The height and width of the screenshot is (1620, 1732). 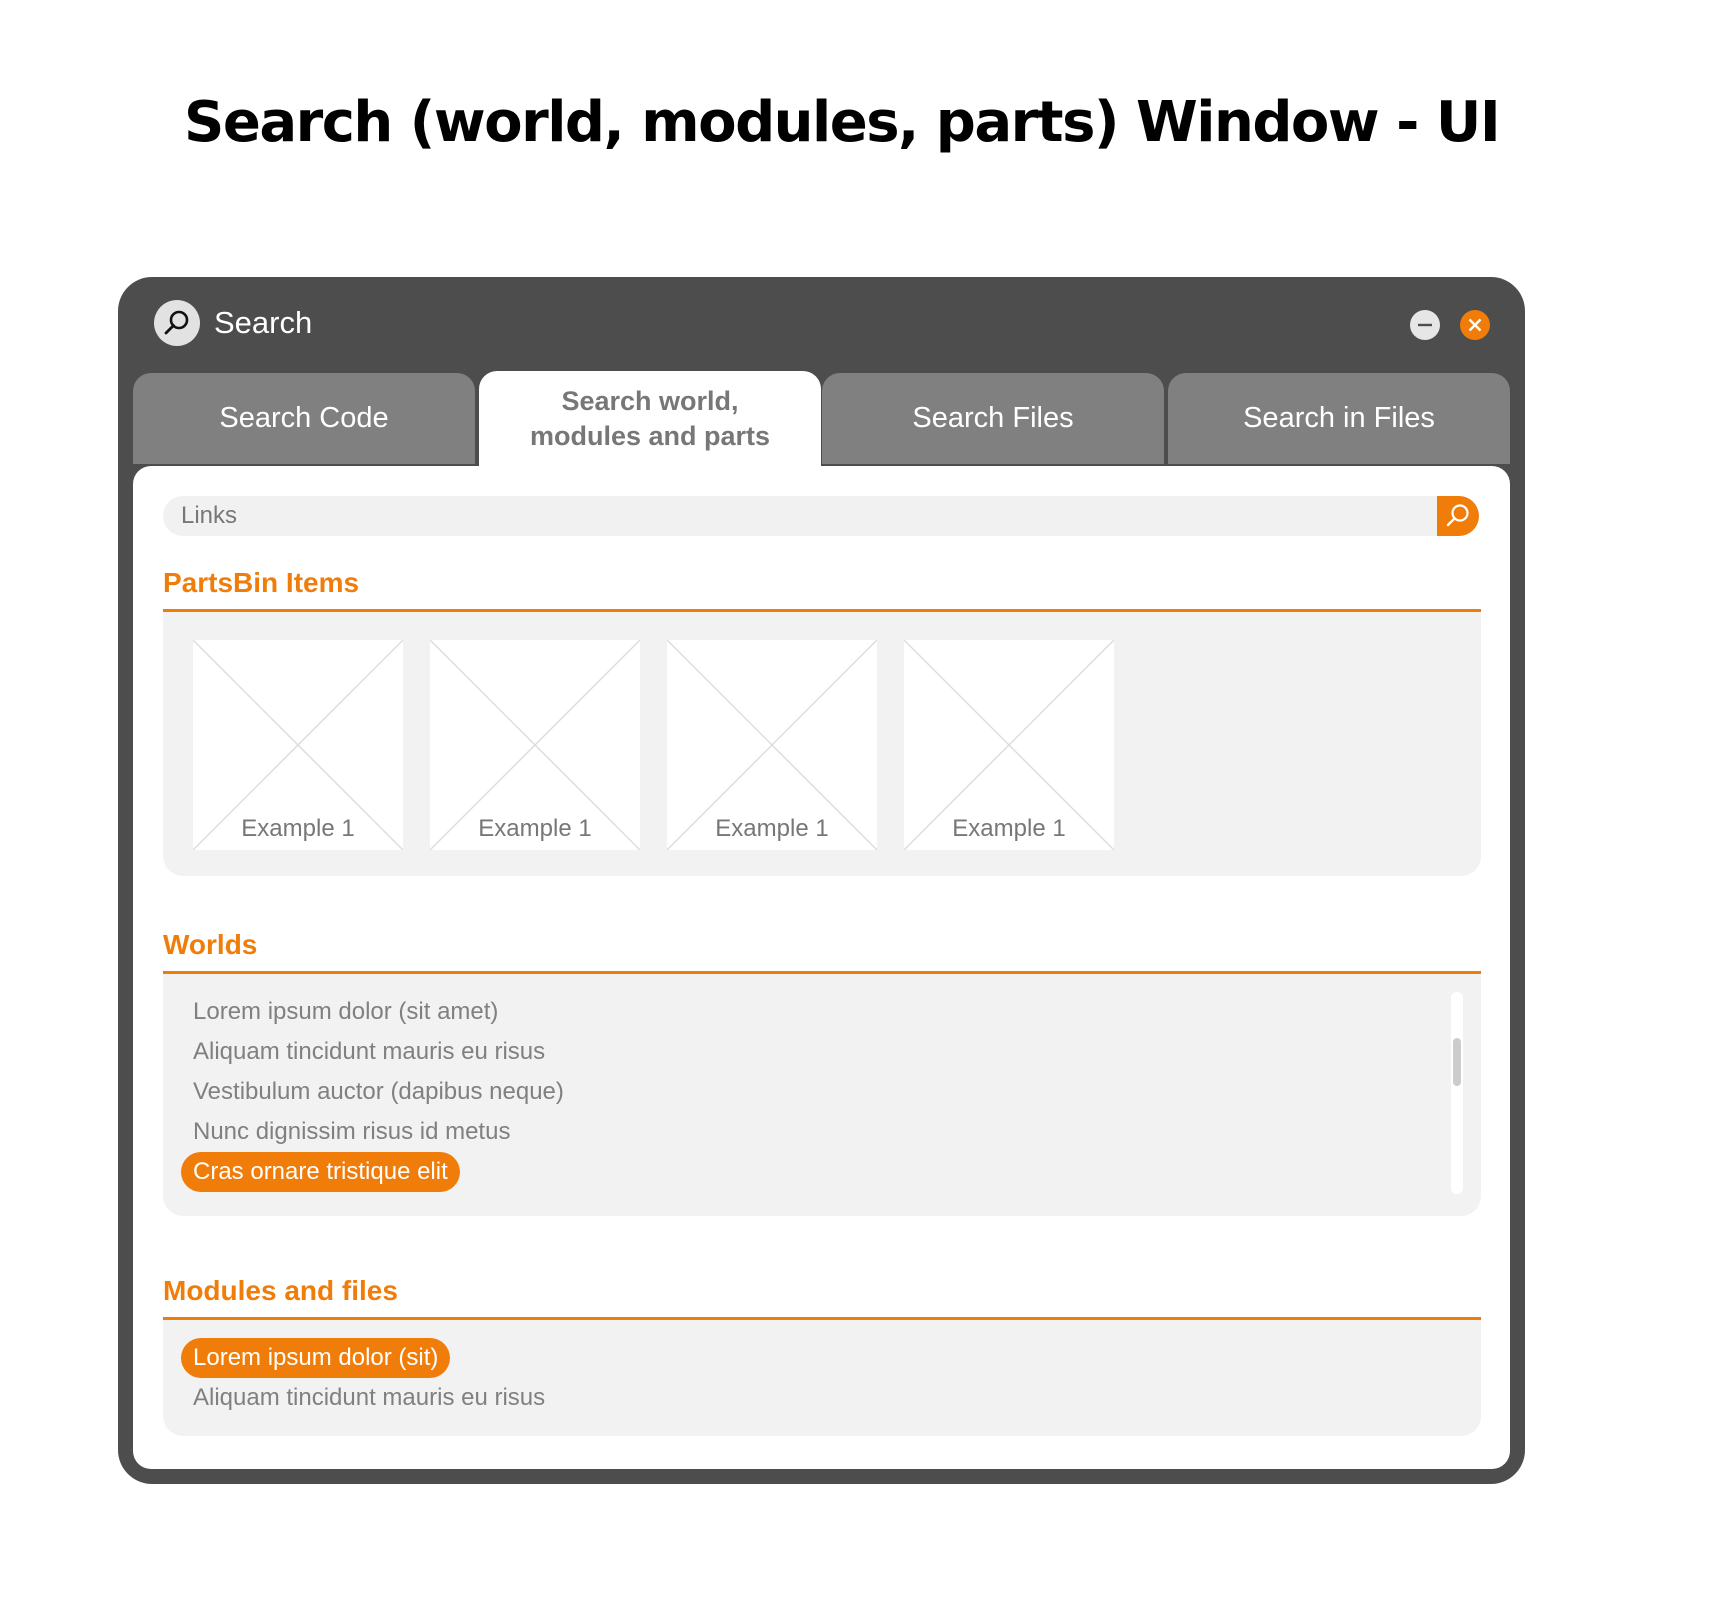 I want to click on minimize-button, so click(x=1425, y=325).